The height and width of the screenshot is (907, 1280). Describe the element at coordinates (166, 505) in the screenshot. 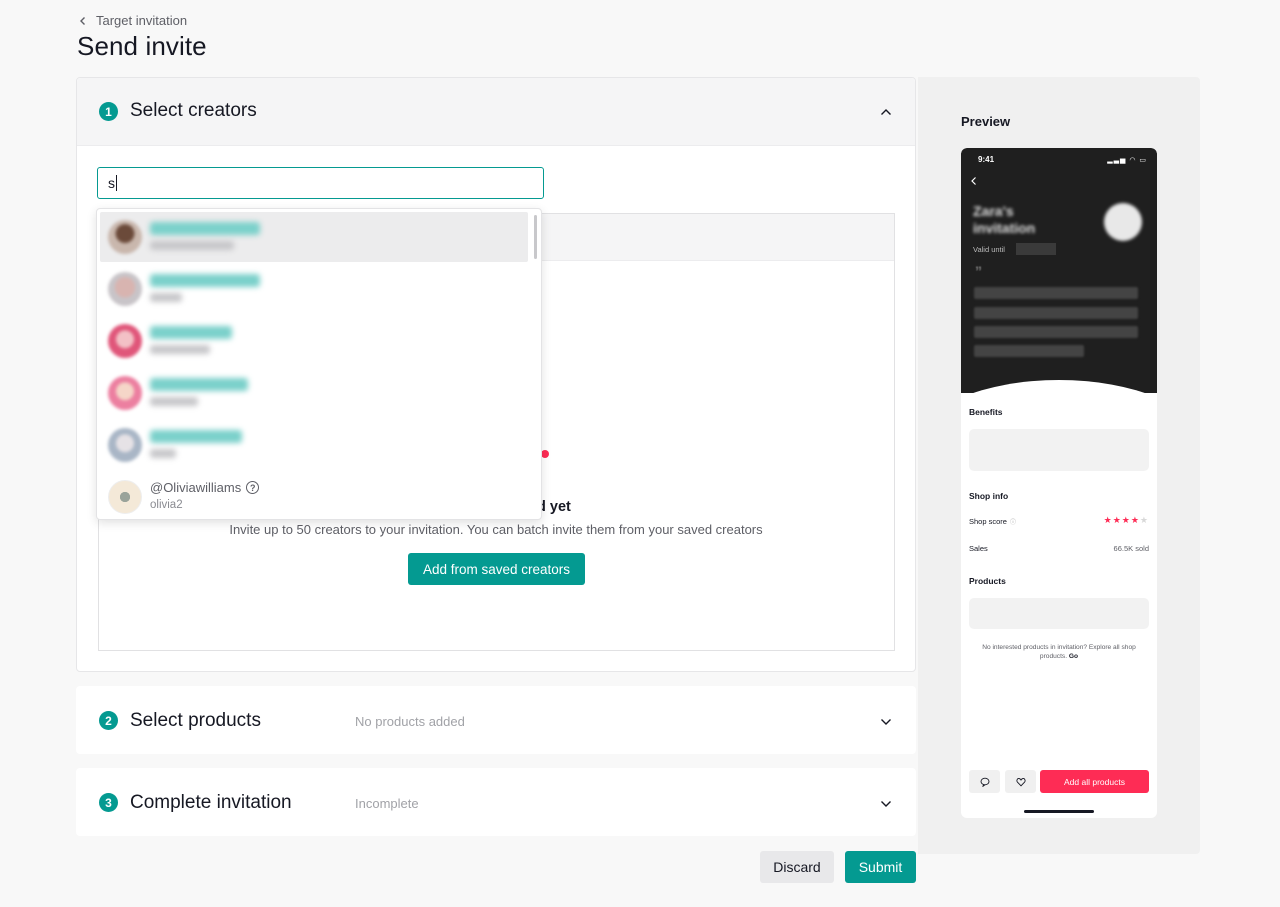

I see `creator-handle: olivia2` at that location.